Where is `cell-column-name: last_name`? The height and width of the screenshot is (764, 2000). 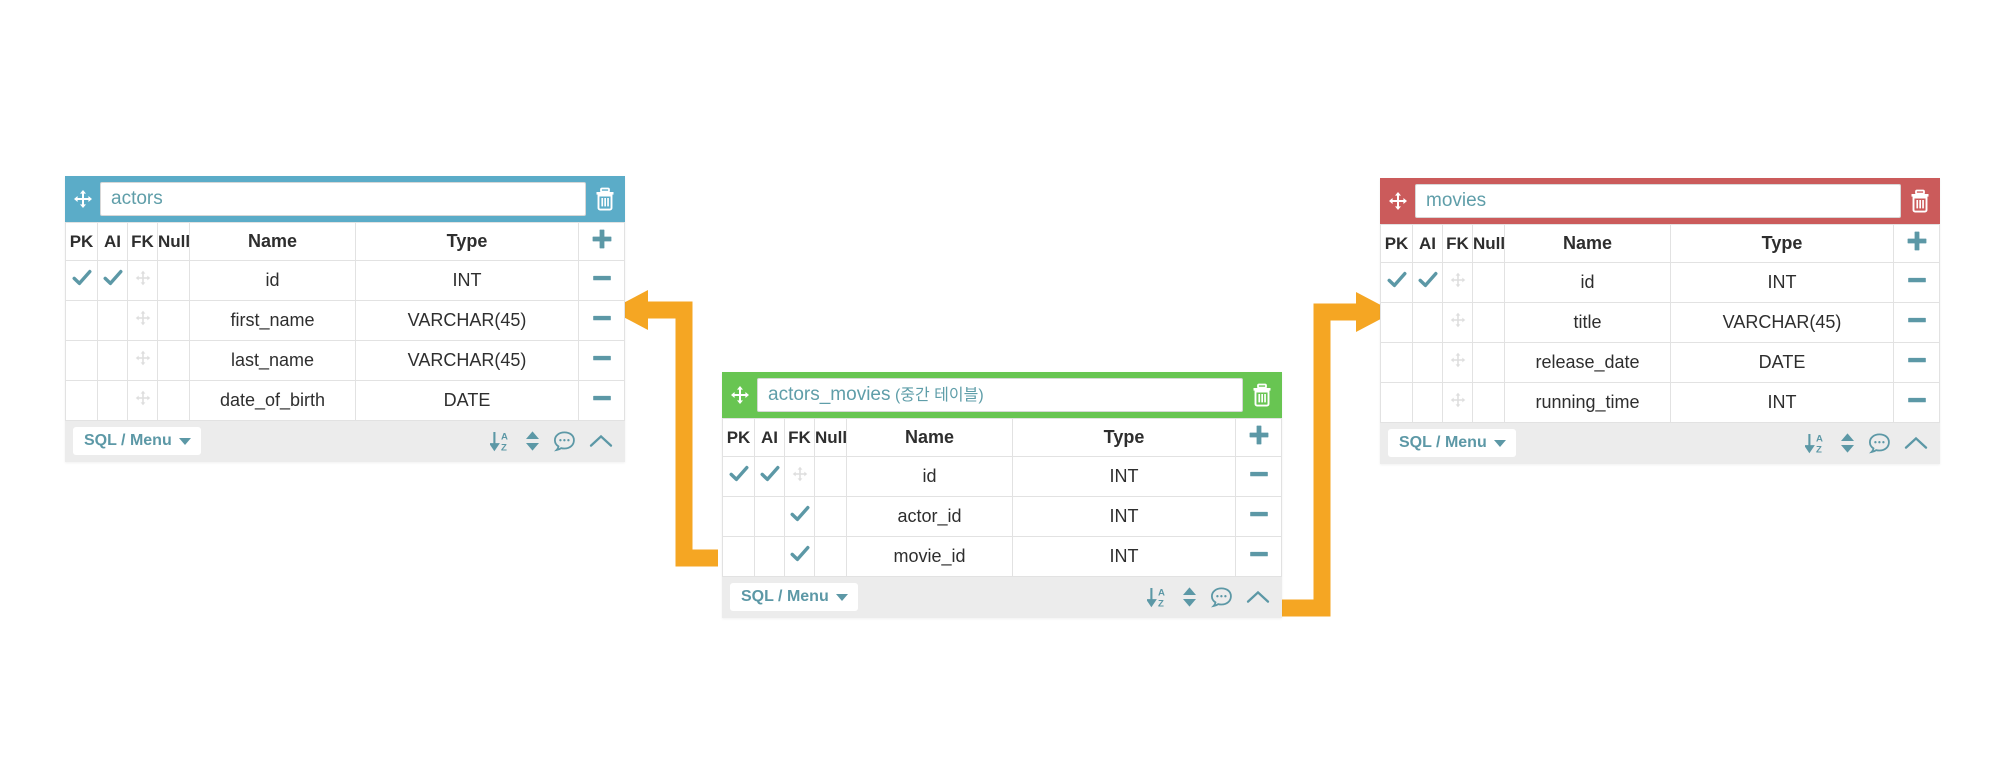
cell-column-name: last_name is located at coordinates (272, 360).